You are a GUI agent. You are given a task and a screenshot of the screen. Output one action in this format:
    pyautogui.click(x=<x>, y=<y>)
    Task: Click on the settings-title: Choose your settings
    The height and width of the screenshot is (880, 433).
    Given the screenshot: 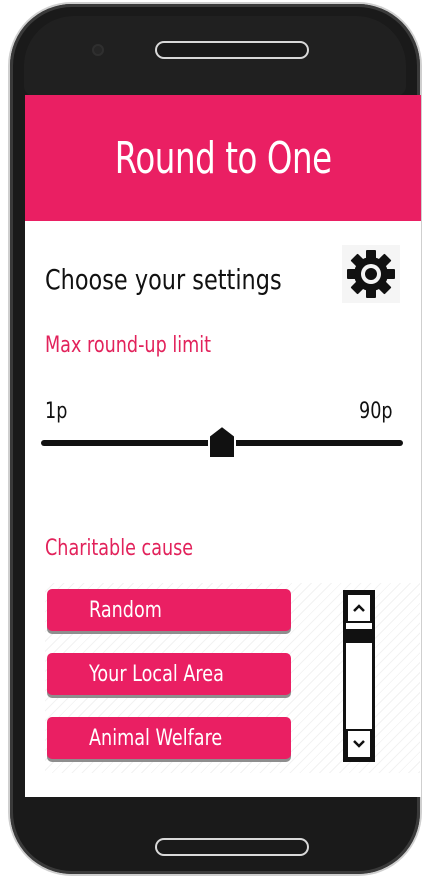 What is the action you would take?
    pyautogui.click(x=163, y=279)
    